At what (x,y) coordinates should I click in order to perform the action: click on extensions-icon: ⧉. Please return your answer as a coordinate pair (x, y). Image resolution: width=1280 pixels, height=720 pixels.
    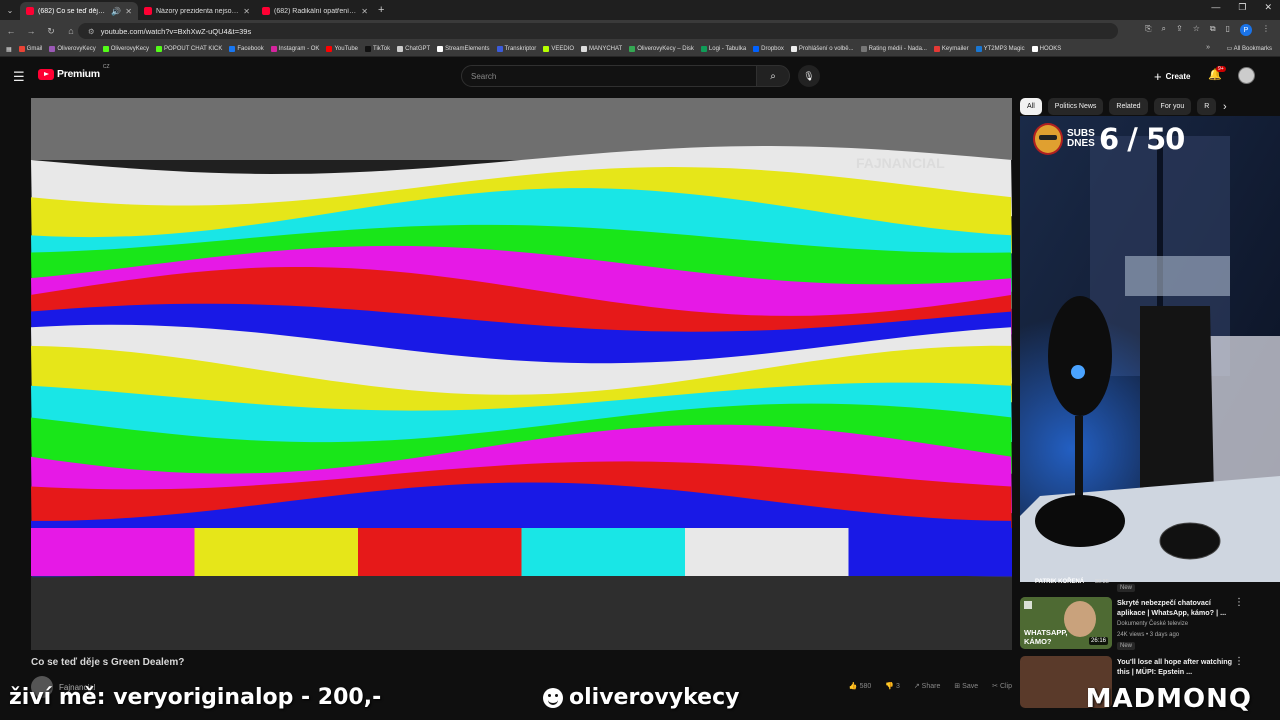
    Looking at the image, I should click on (1213, 30).